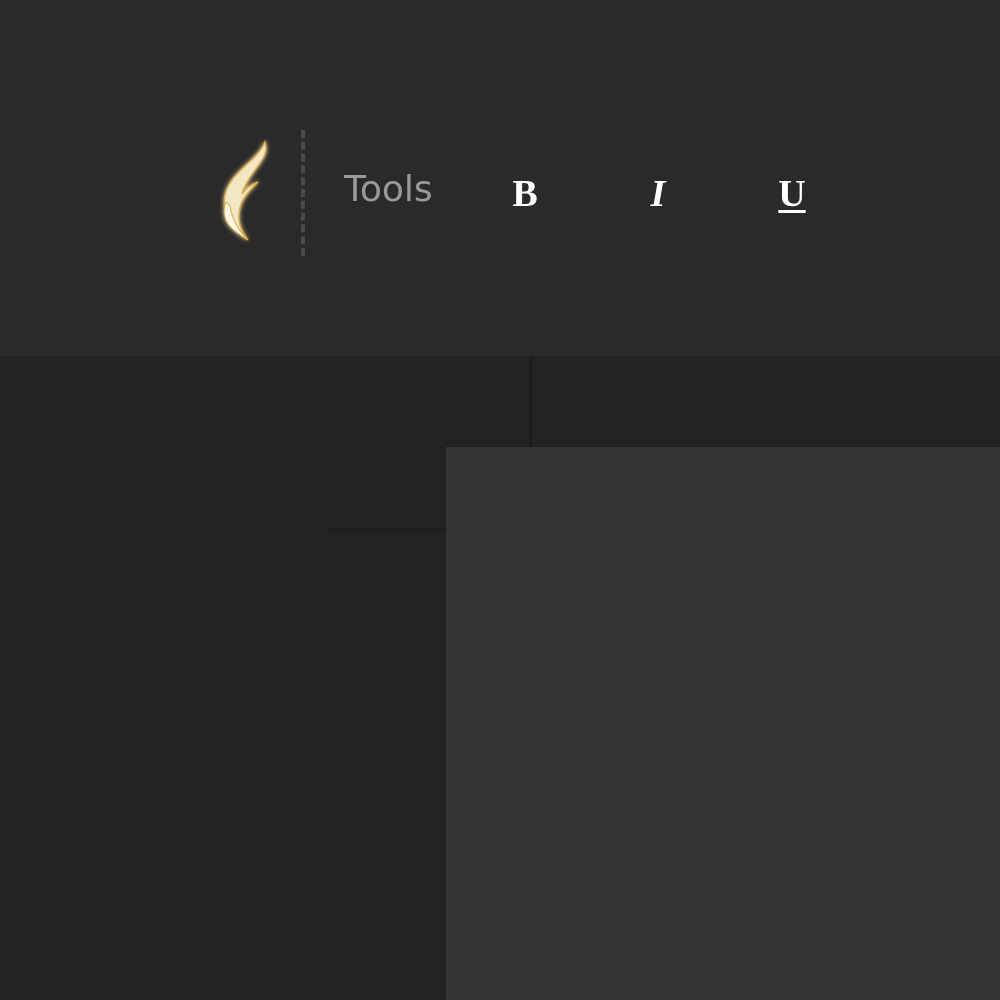 The width and height of the screenshot is (1000, 1000). I want to click on tools-menu: Tools, so click(388, 190).